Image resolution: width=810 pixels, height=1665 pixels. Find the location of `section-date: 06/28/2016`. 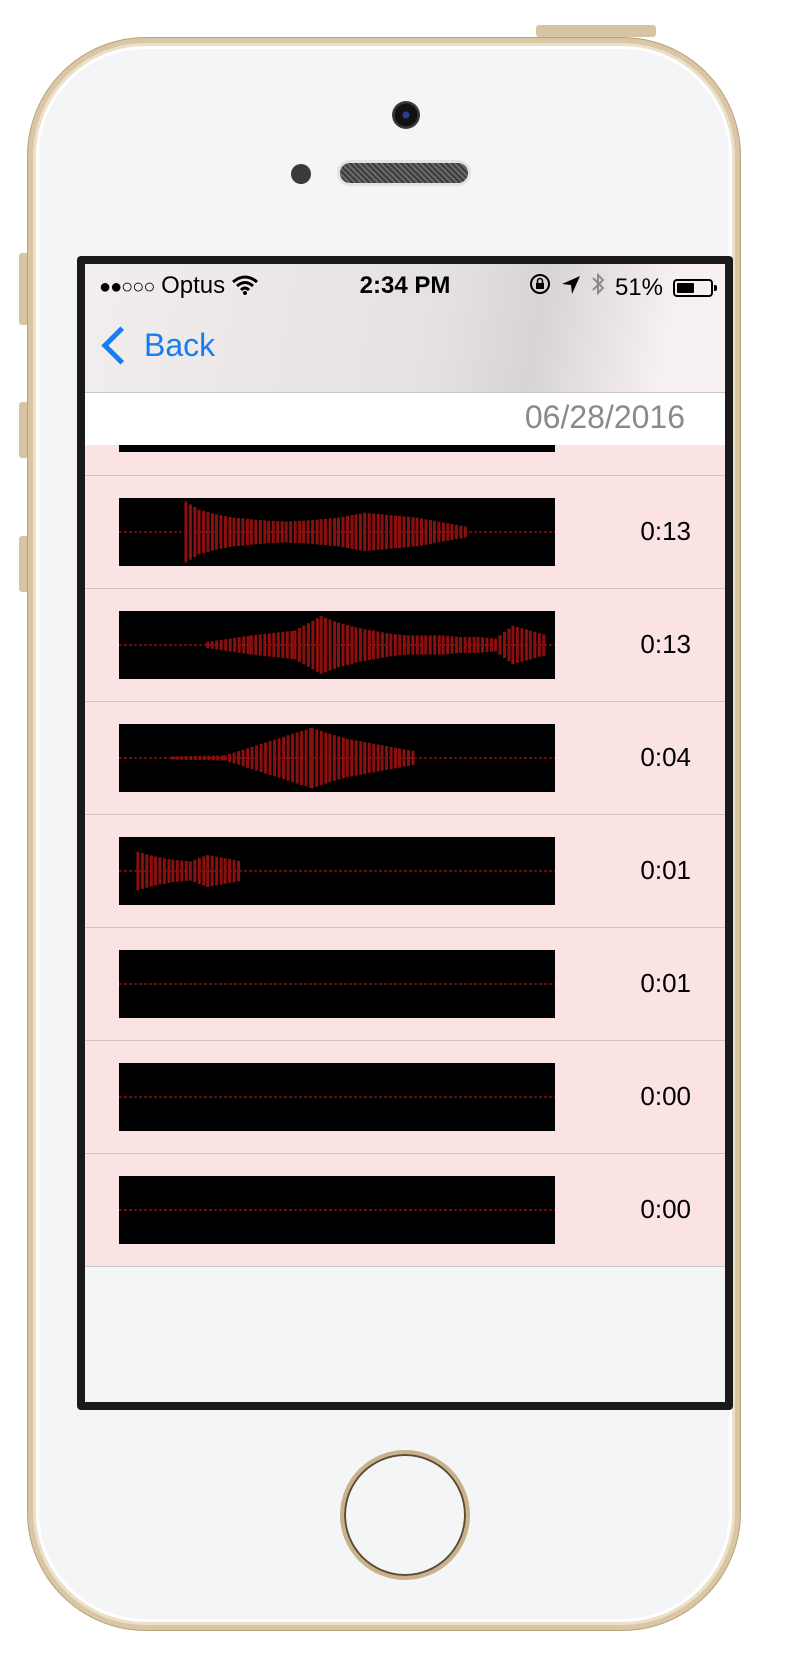

section-date: 06/28/2016 is located at coordinates (604, 417).